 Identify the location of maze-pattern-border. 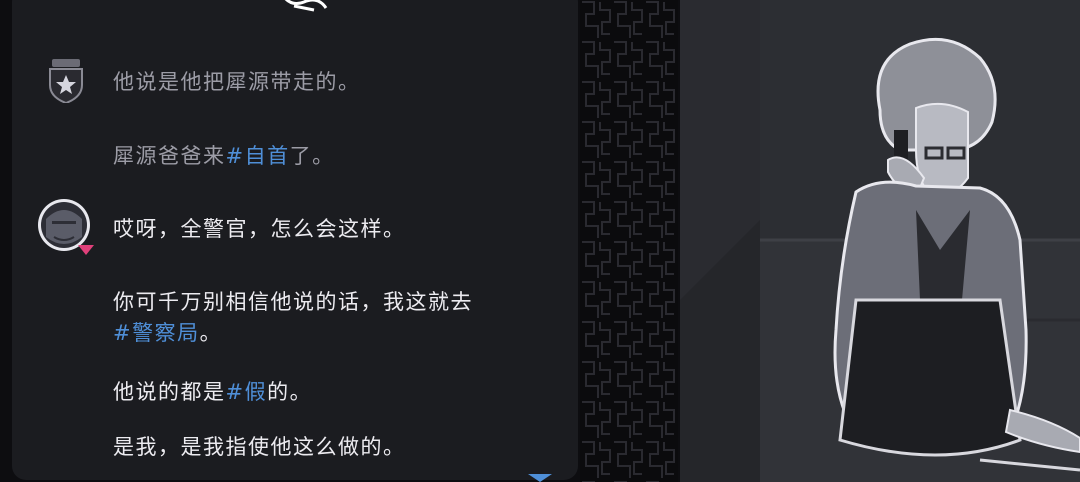
(629, 241).